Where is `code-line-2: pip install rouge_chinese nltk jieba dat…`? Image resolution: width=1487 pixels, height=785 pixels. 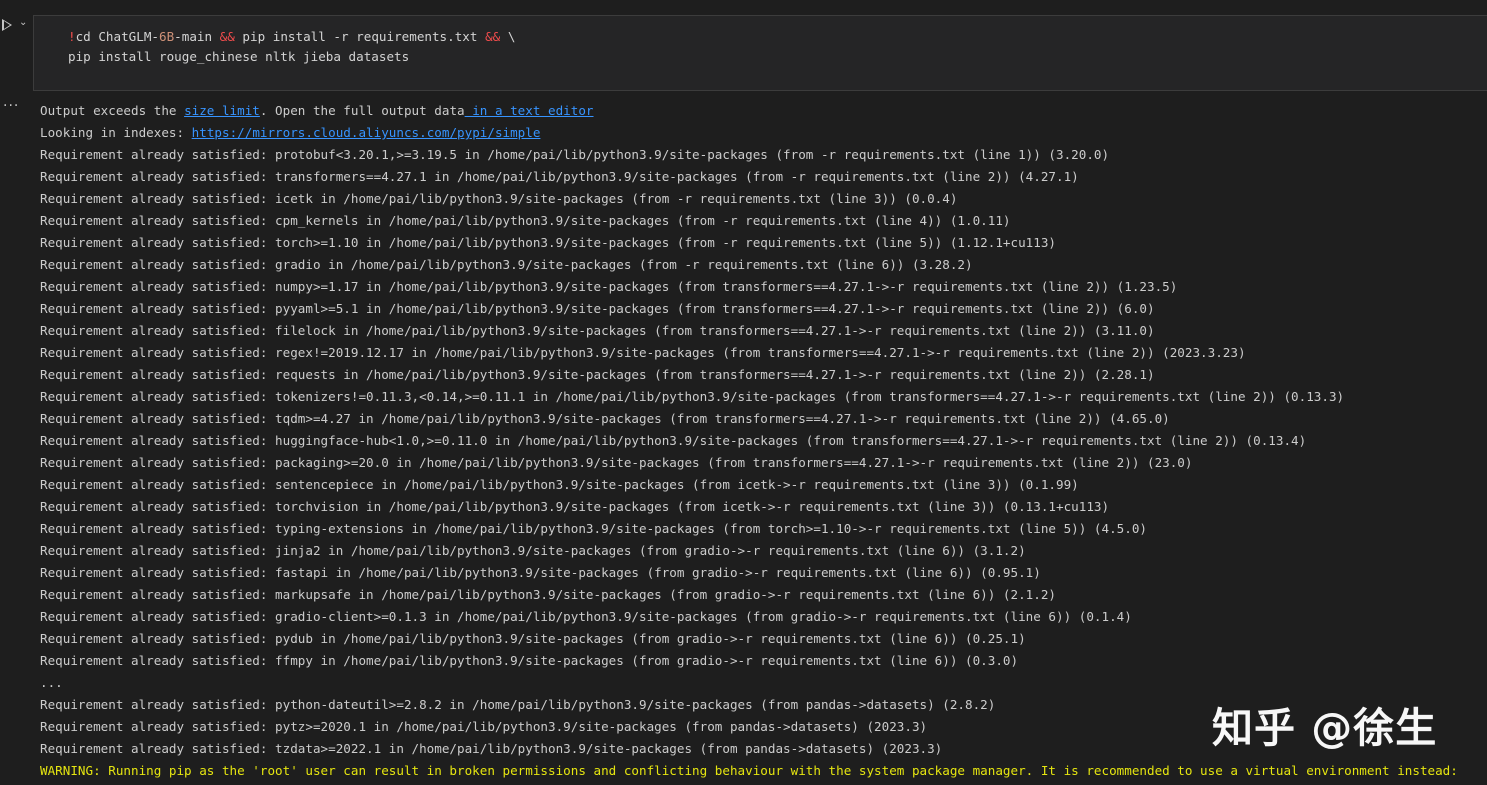 code-line-2: pip install rouge_chinese nltk jieba dat… is located at coordinates (238, 57).